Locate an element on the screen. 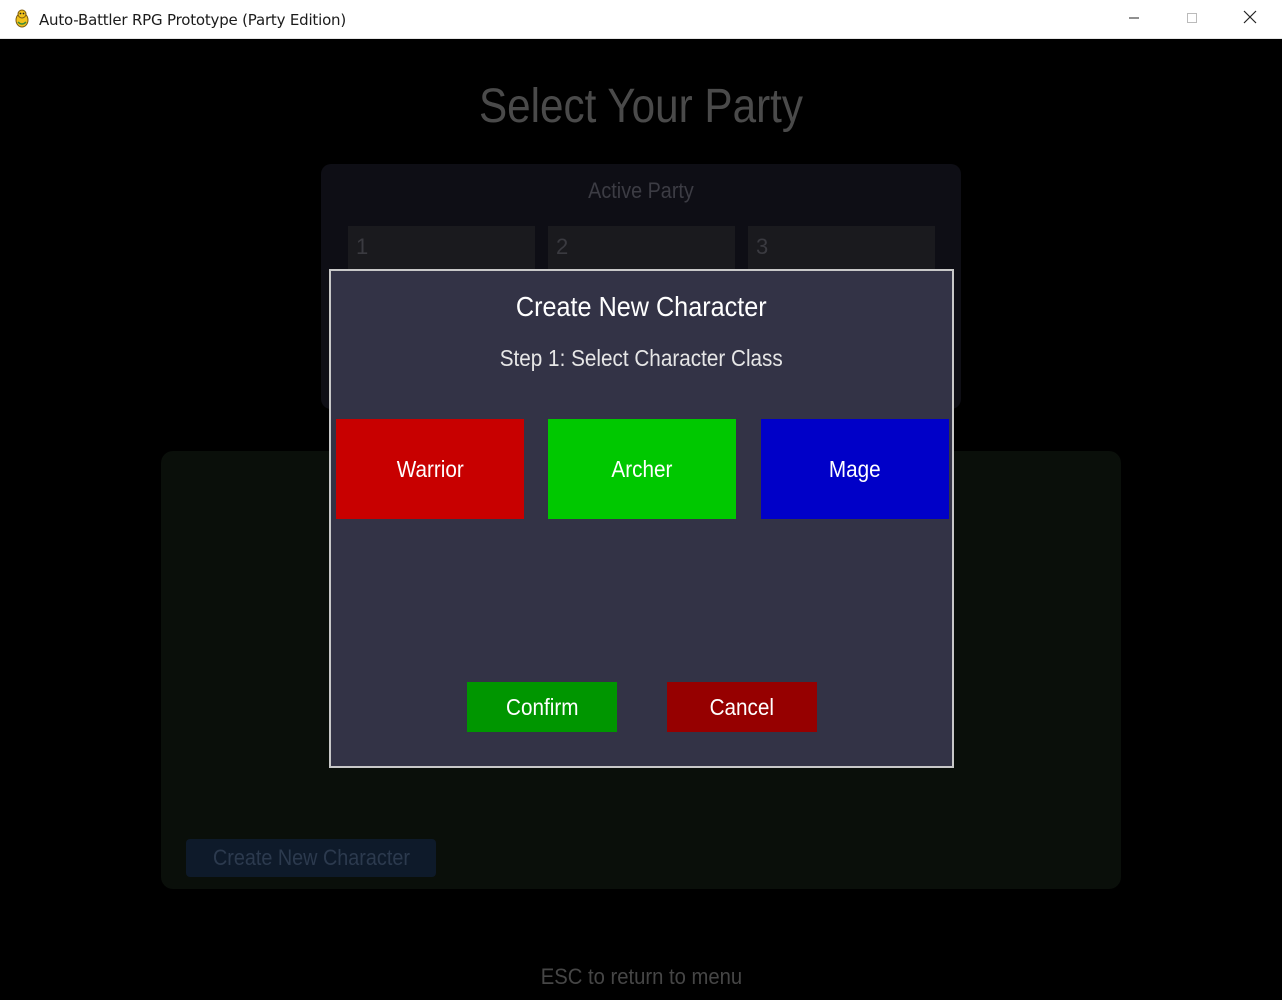  pygame-snake-icon is located at coordinates (22, 19).